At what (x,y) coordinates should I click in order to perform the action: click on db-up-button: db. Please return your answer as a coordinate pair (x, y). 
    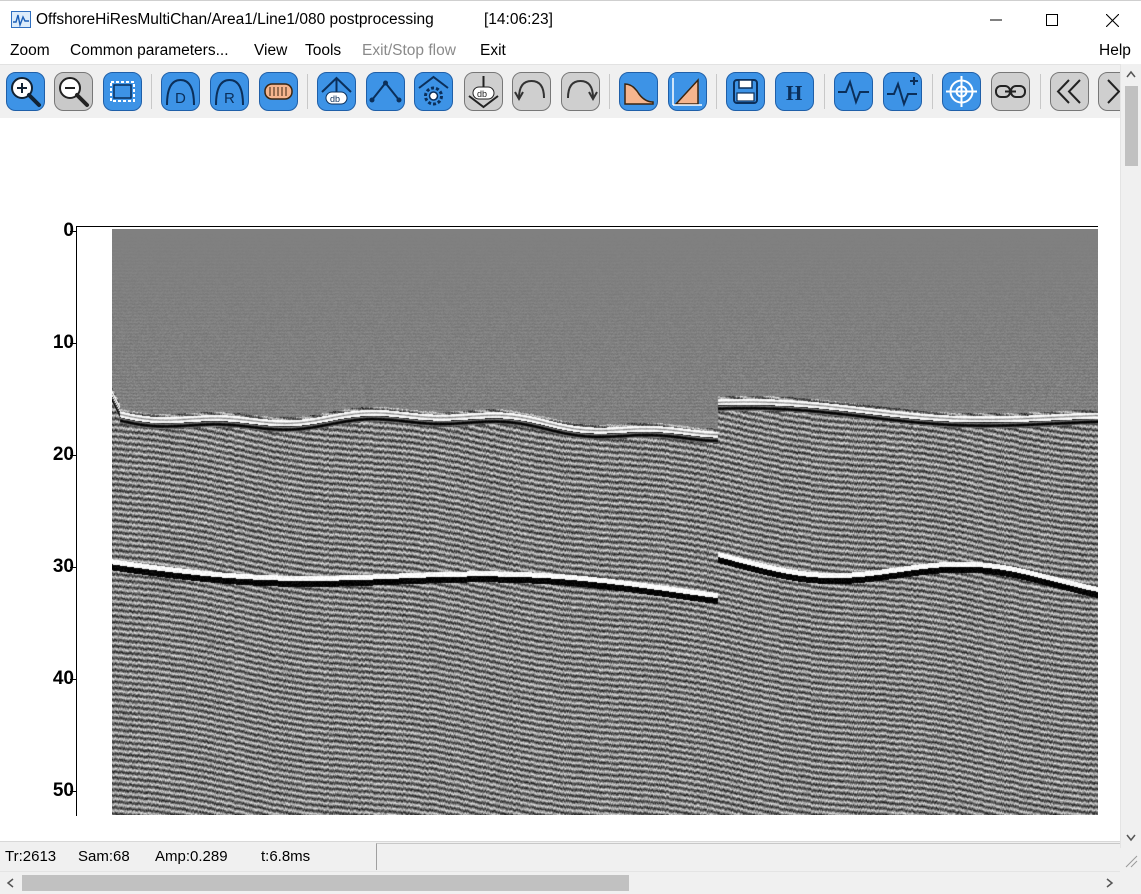
    Looking at the image, I should click on (336, 91).